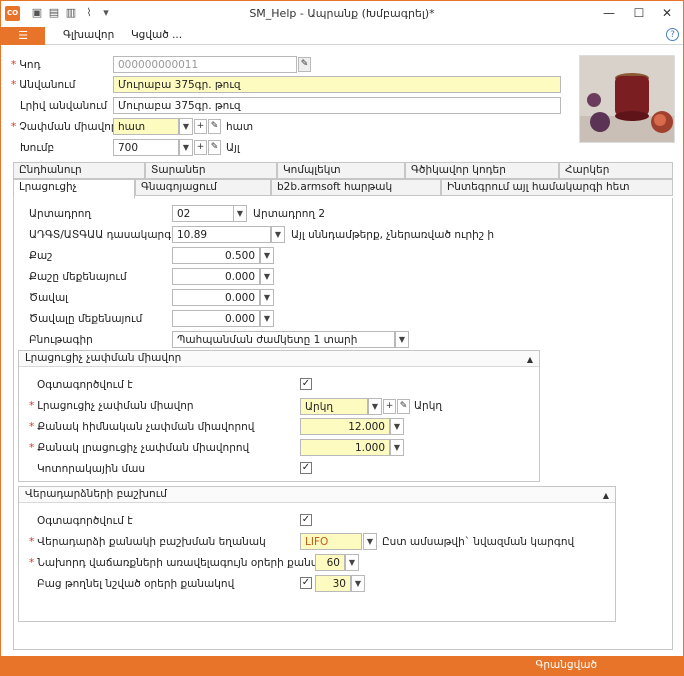  What do you see at coordinates (41, 256) in the screenshot?
I see `weight-label: Քաշ` at bounding box center [41, 256].